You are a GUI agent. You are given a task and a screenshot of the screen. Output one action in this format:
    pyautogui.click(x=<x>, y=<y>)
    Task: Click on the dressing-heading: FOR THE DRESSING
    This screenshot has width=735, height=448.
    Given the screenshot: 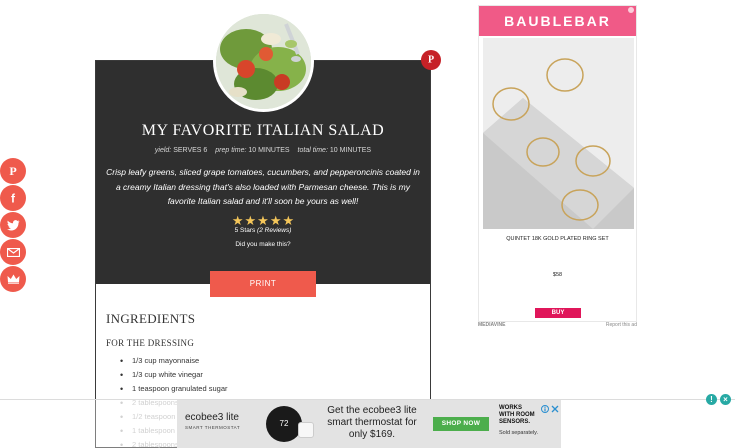 What is the action you would take?
    pyautogui.click(x=150, y=343)
    